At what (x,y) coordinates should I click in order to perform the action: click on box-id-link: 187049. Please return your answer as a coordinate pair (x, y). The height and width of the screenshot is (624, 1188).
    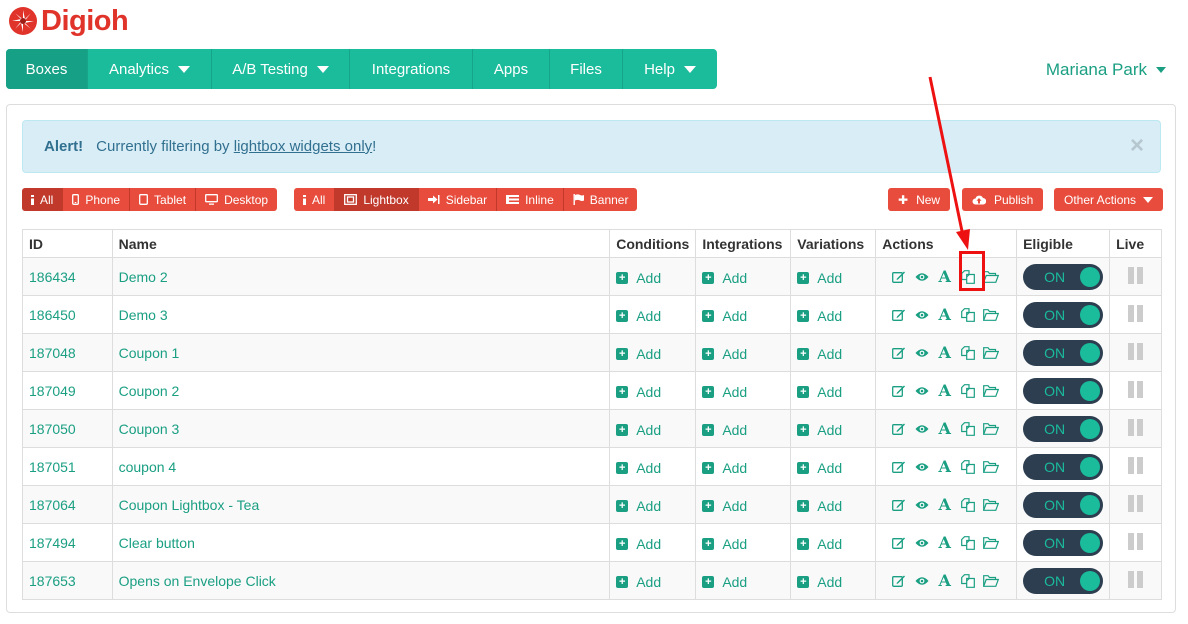
    Looking at the image, I should click on (52, 391).